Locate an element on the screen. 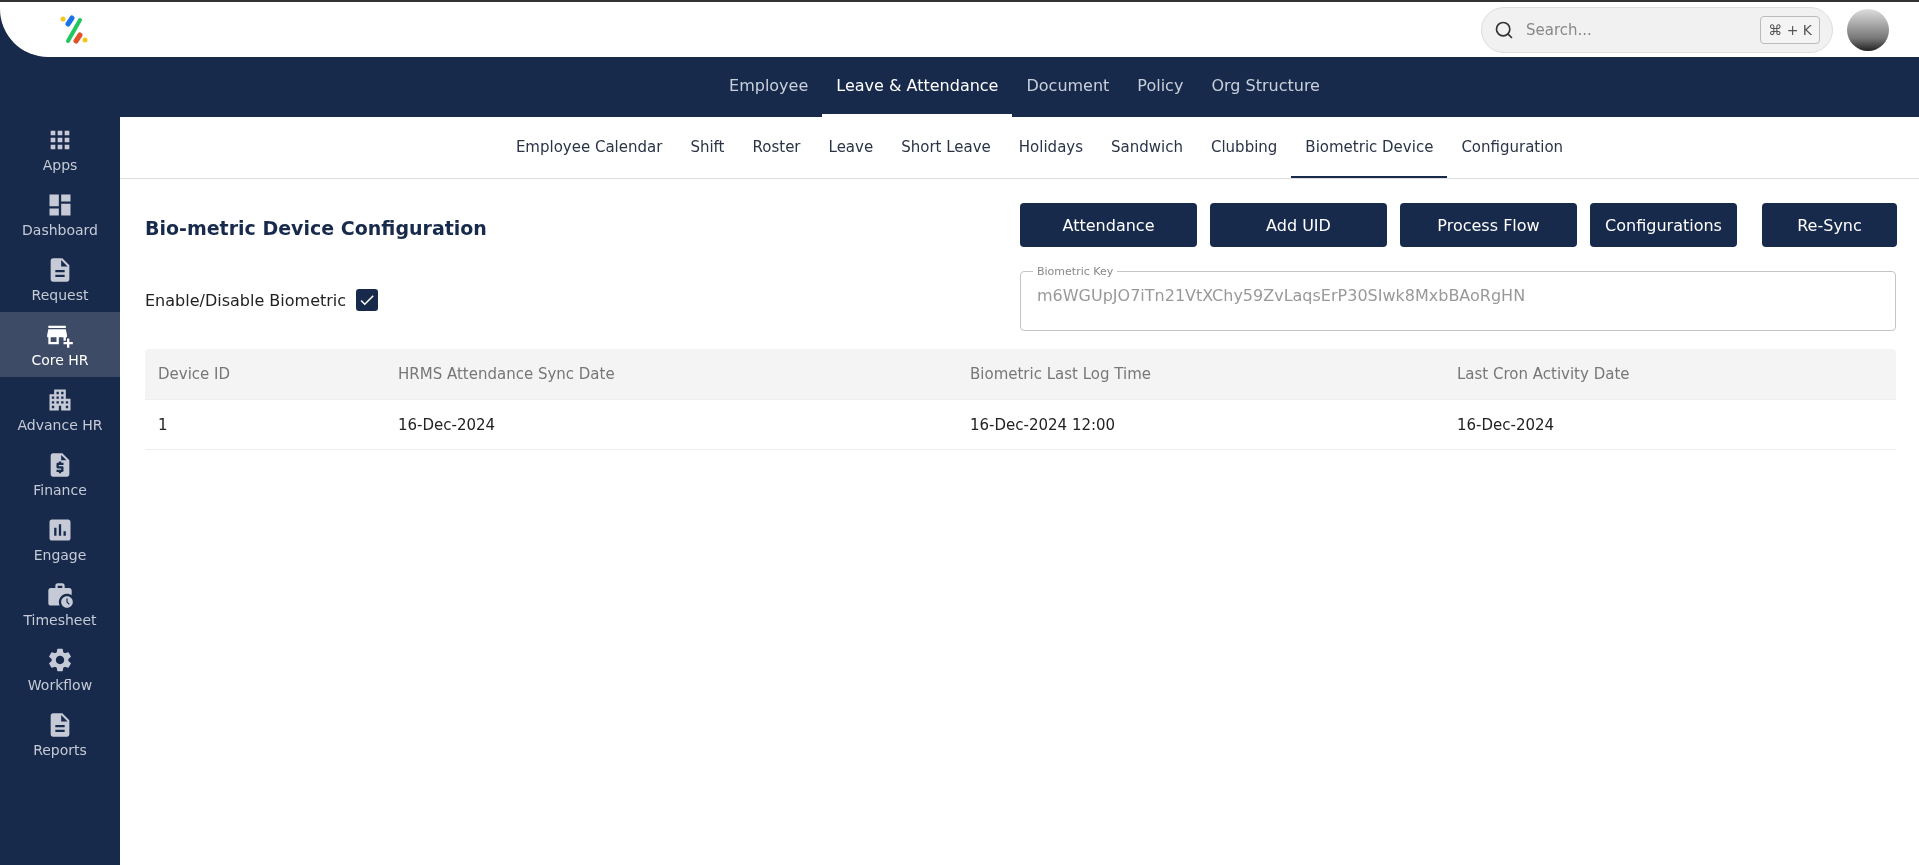 The height and width of the screenshot is (865, 1919). checkbox is located at coordinates (367, 300).